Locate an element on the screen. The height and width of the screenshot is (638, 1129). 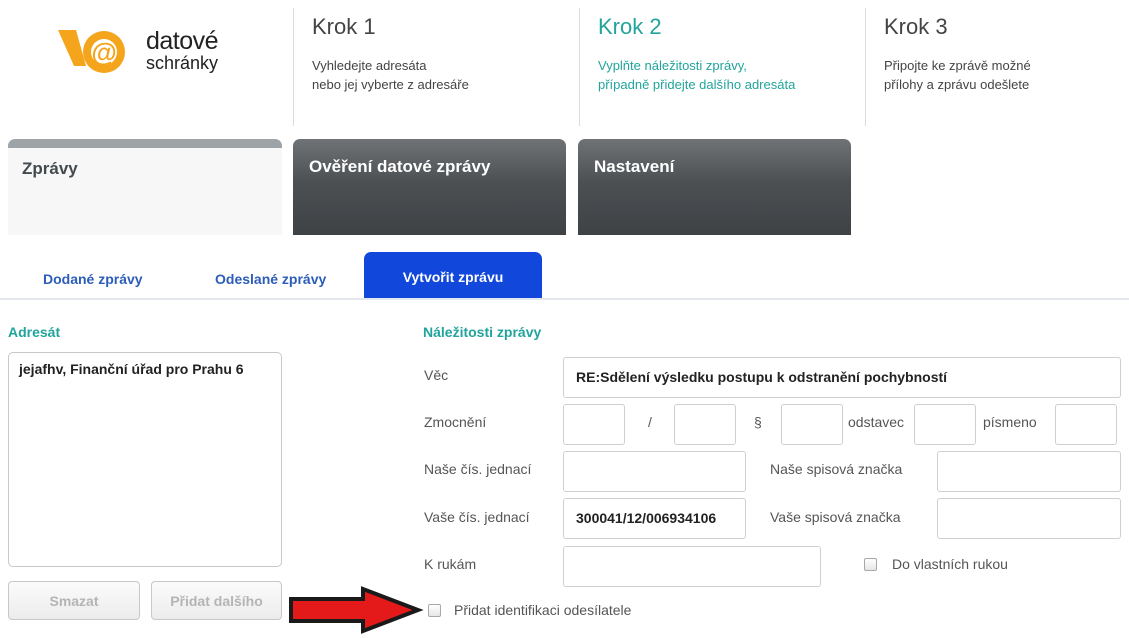
paragraph-label: odstavec is located at coordinates (876, 422).